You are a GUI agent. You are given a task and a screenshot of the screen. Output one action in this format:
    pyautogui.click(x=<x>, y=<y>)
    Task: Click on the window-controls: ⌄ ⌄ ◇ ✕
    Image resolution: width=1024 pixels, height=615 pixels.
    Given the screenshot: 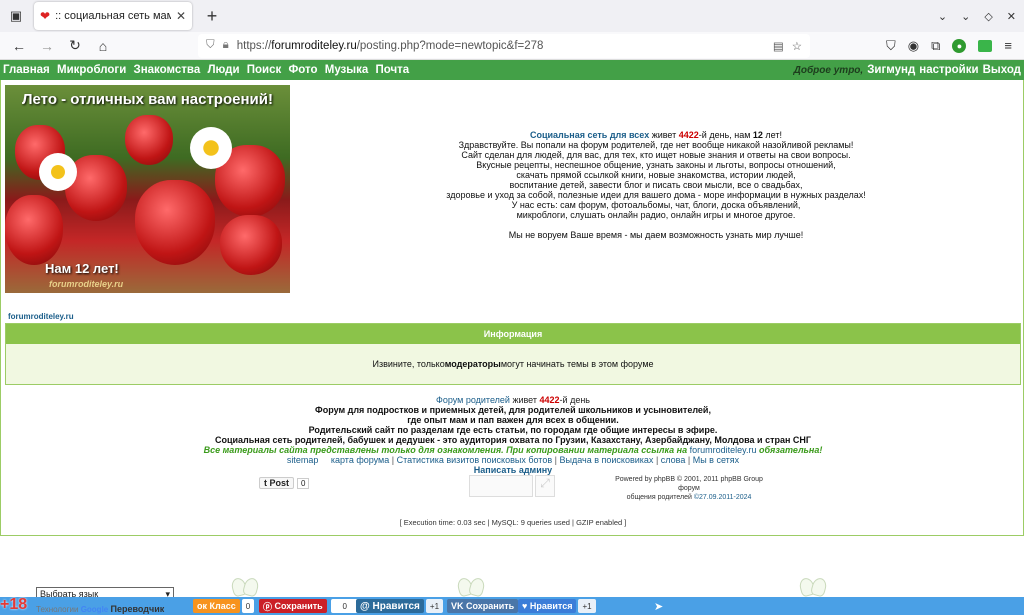 What is the action you would take?
    pyautogui.click(x=977, y=16)
    